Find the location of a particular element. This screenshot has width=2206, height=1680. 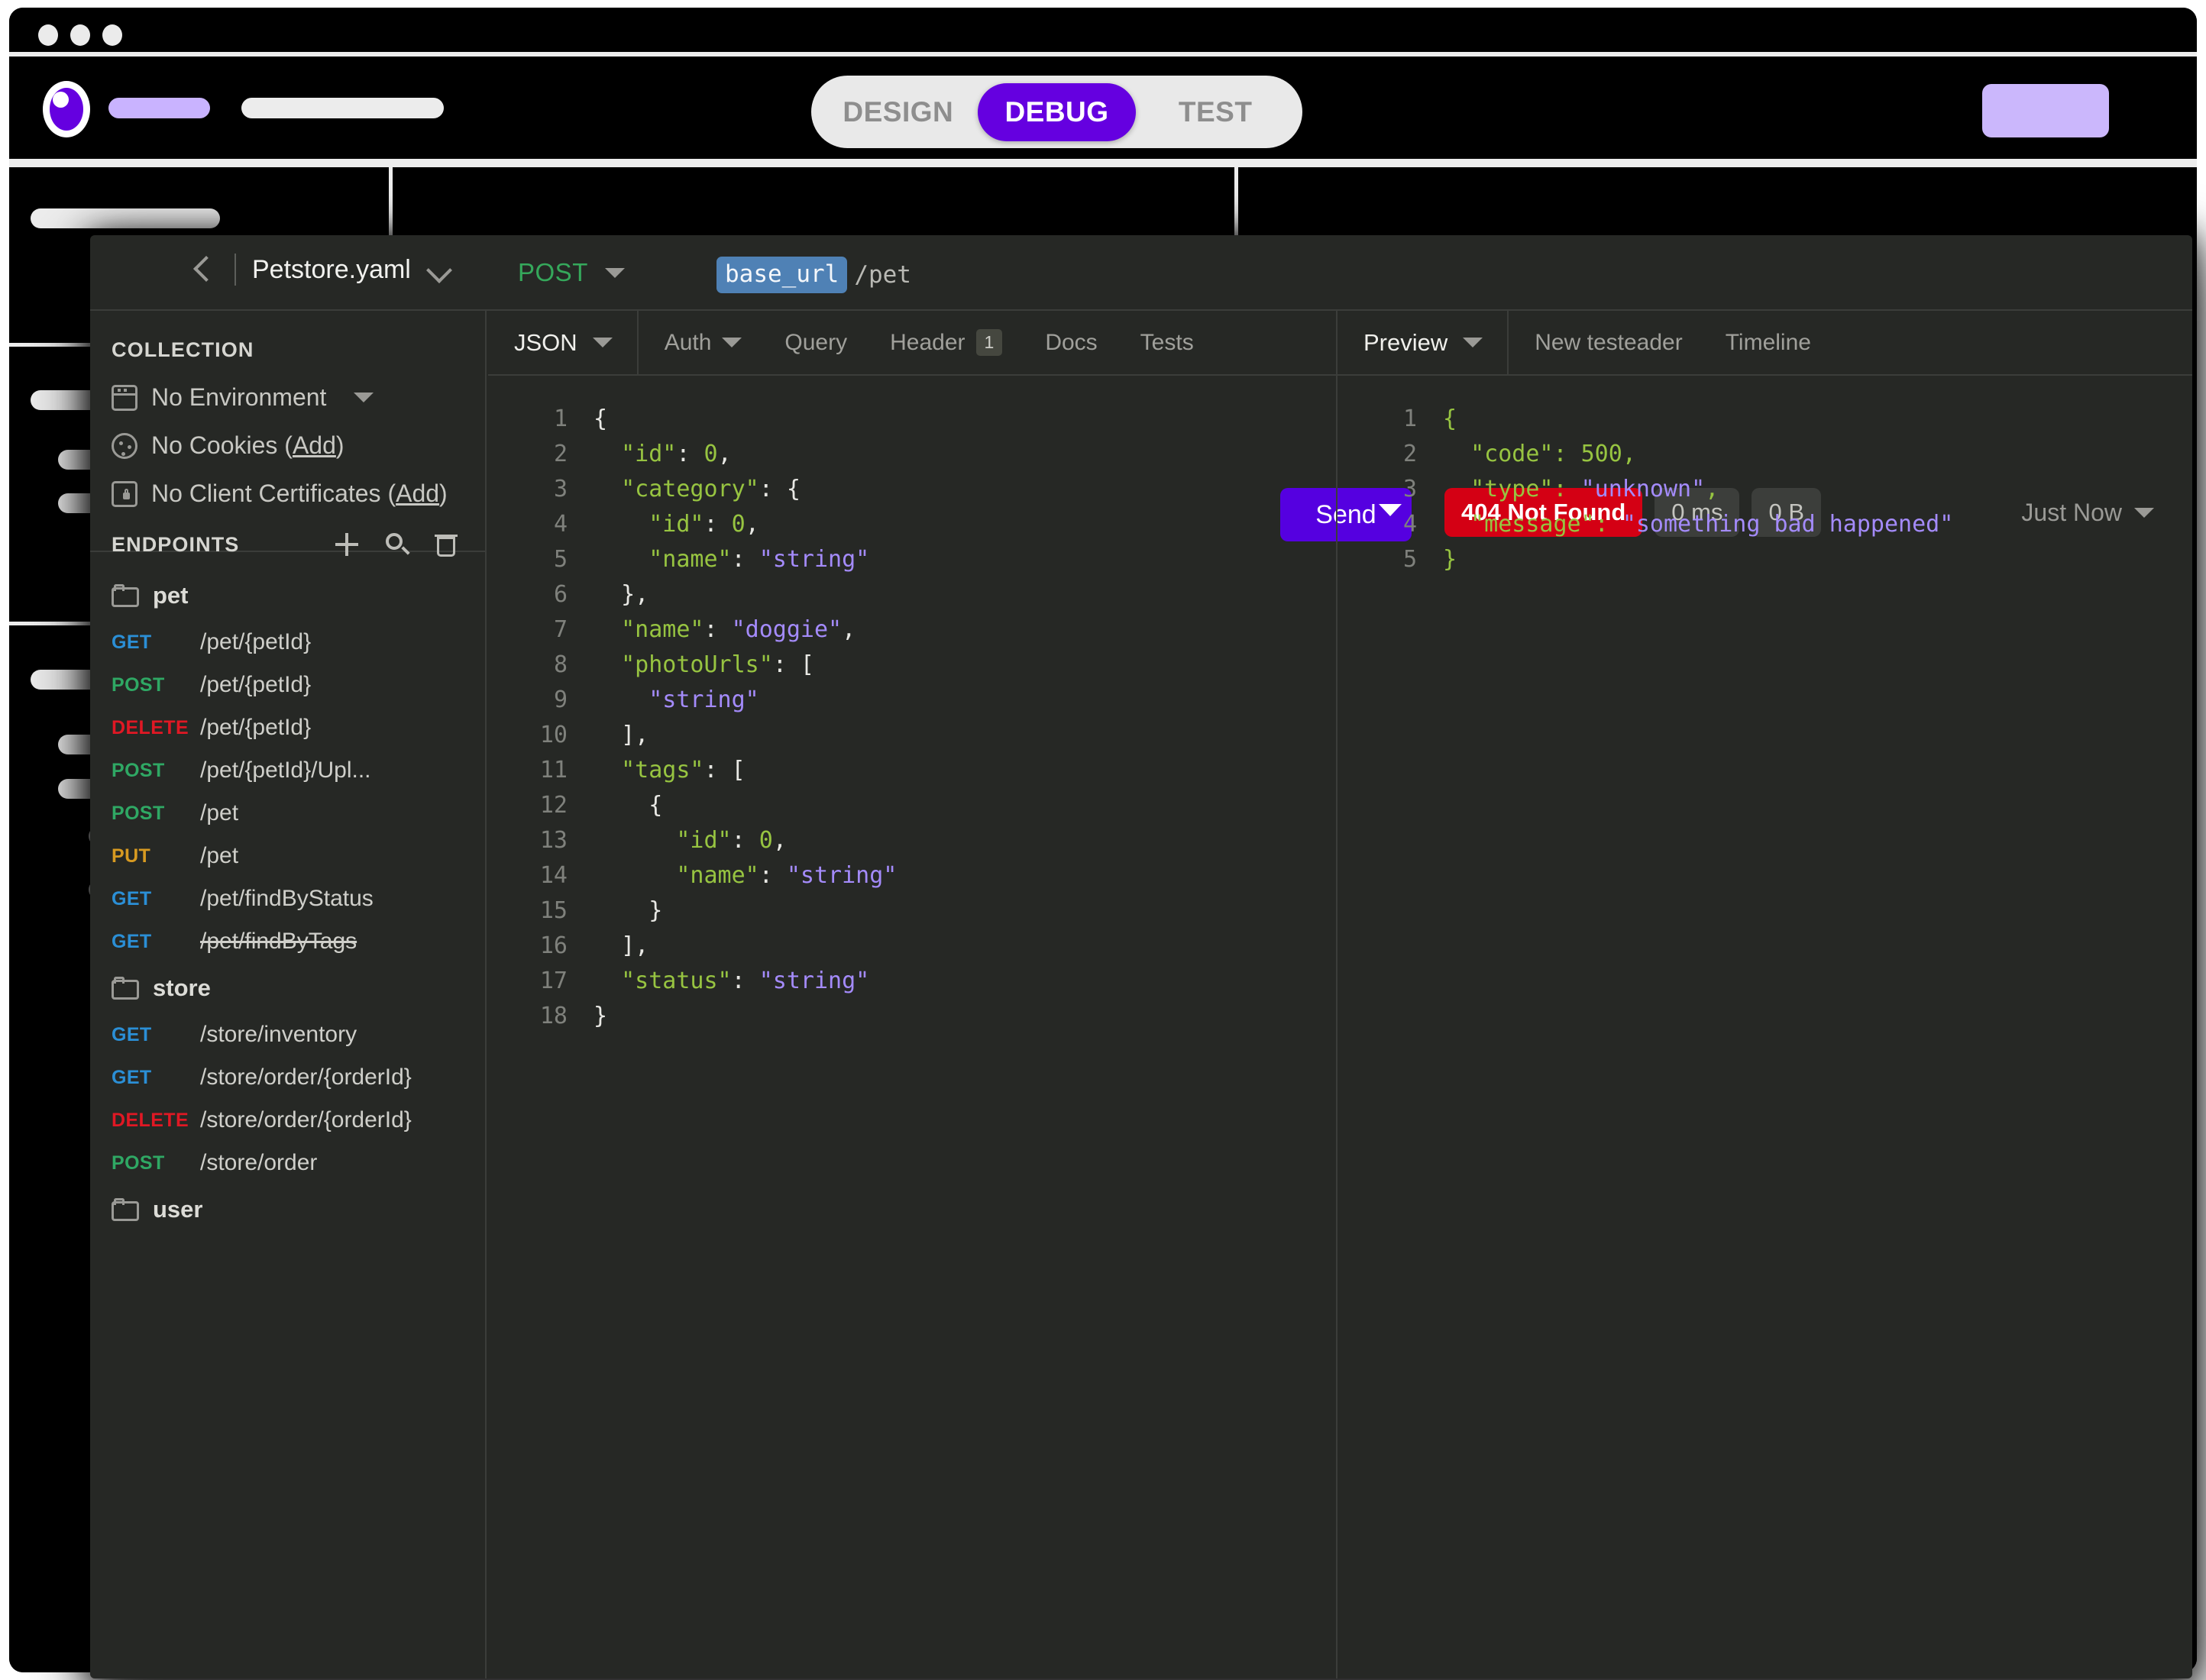

search-icon is located at coordinates (397, 544).